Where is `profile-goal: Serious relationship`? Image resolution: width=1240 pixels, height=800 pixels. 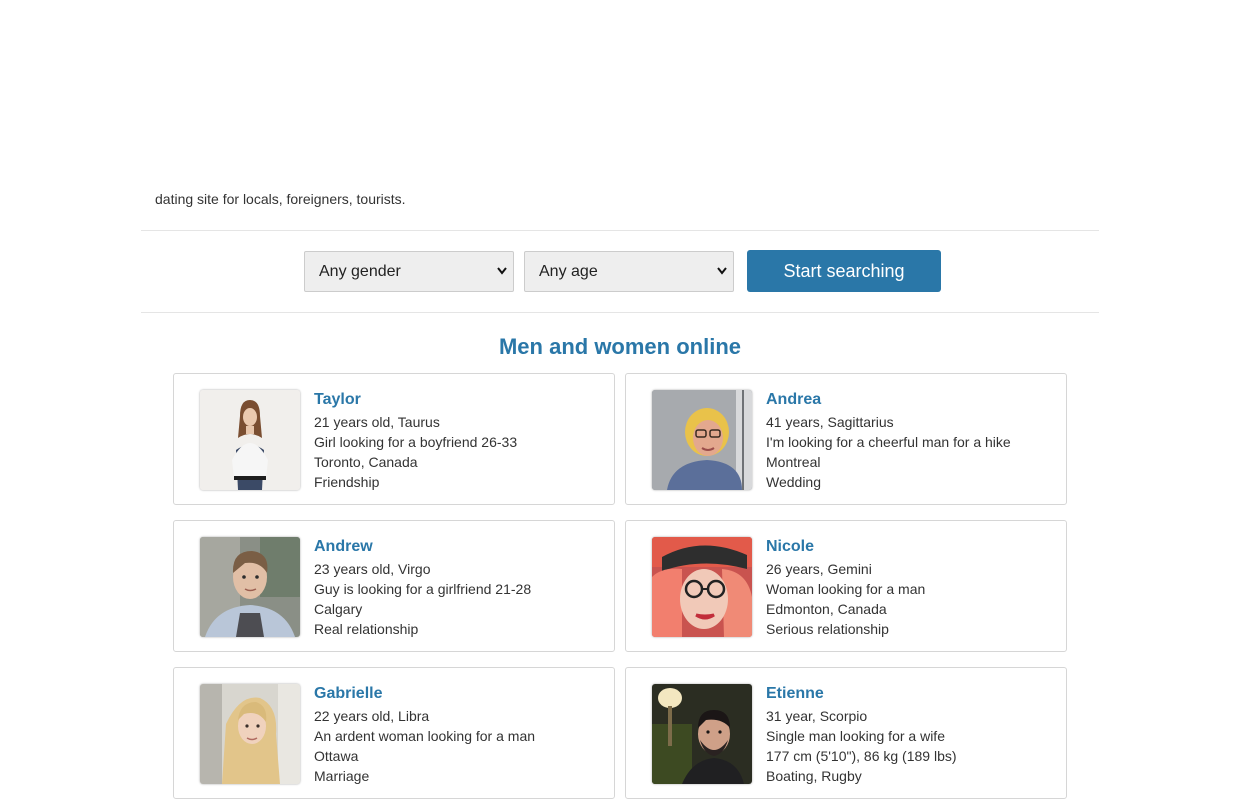
profile-goal: Serious relationship is located at coordinates (827, 629).